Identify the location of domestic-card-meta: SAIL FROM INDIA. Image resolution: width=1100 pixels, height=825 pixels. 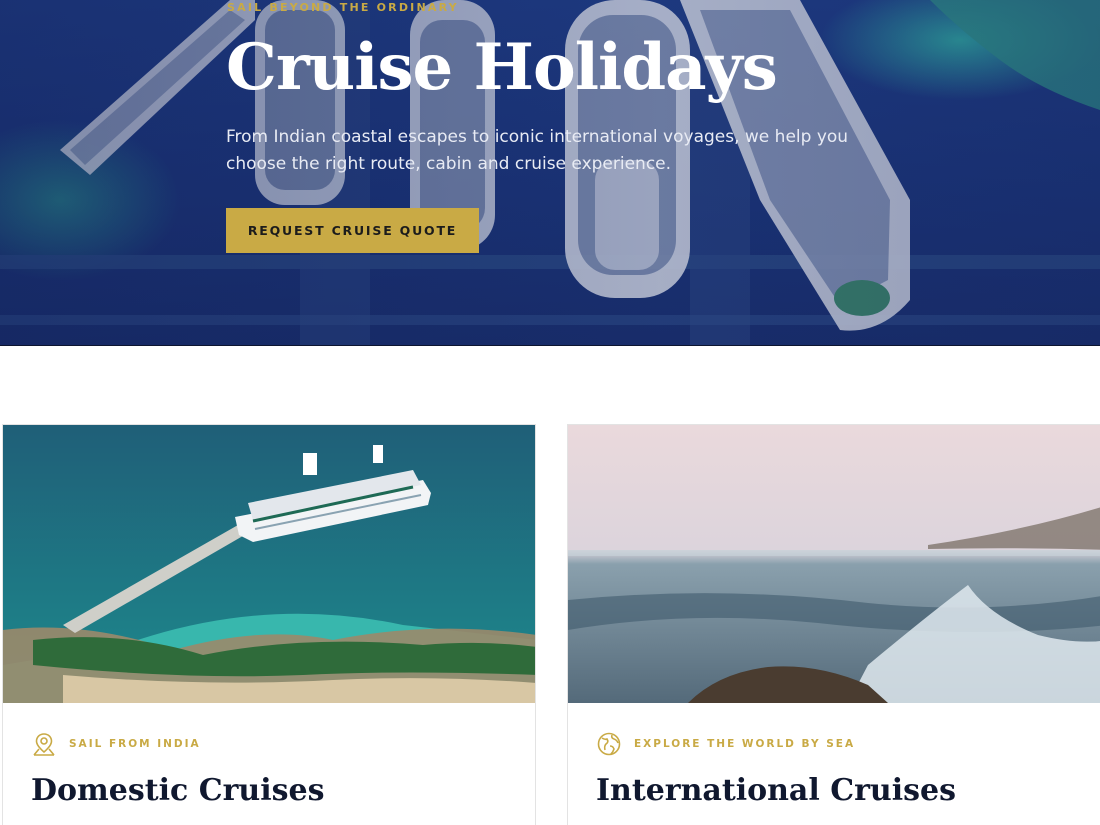
(116, 744).